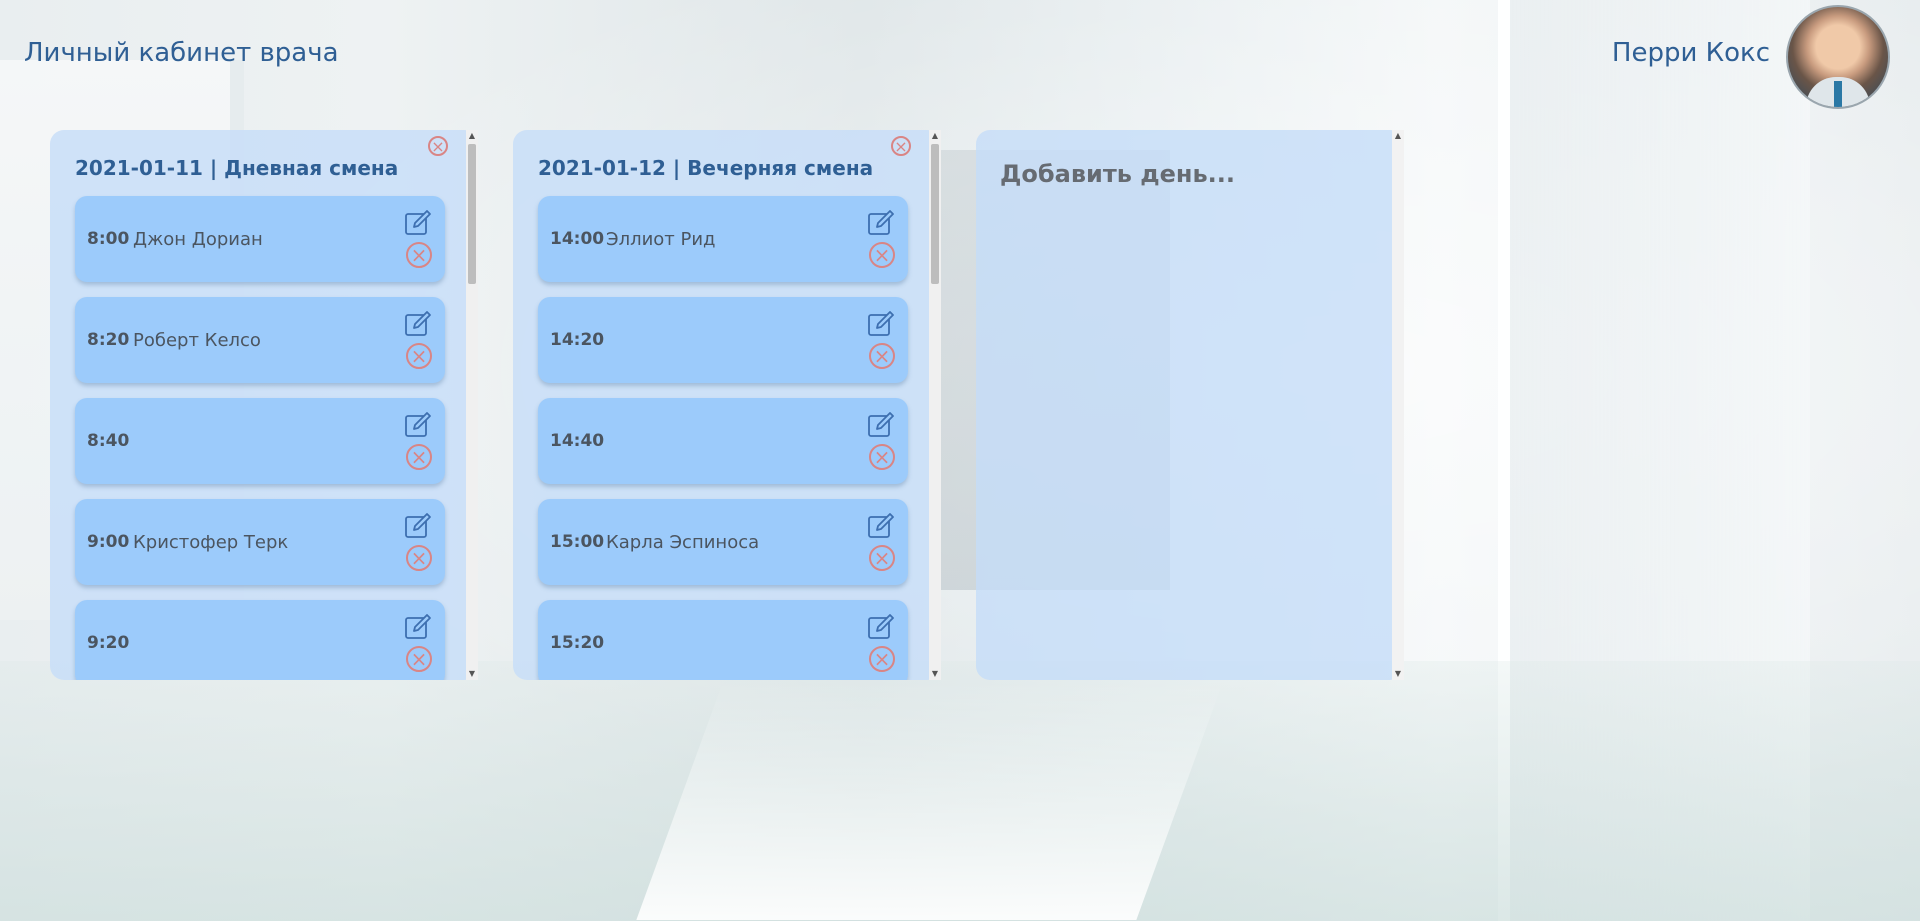 This screenshot has height=921, width=1920. Describe the element at coordinates (1691, 53) in the screenshot. I see `user-name: Перри Кокс` at that location.